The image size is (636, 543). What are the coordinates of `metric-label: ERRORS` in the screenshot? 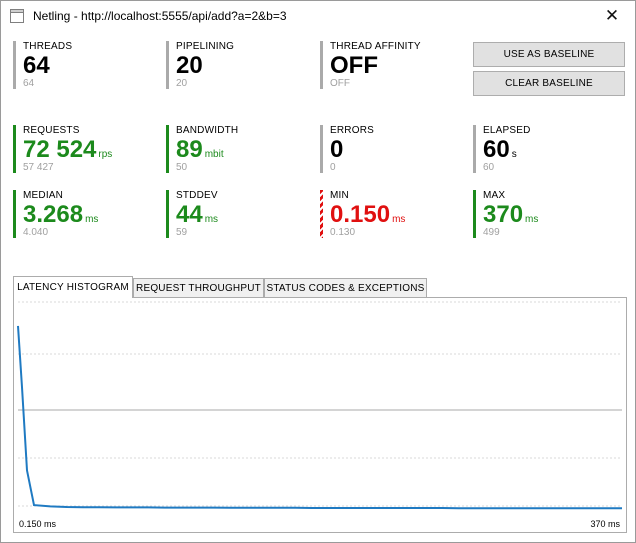 It's located at (352, 130).